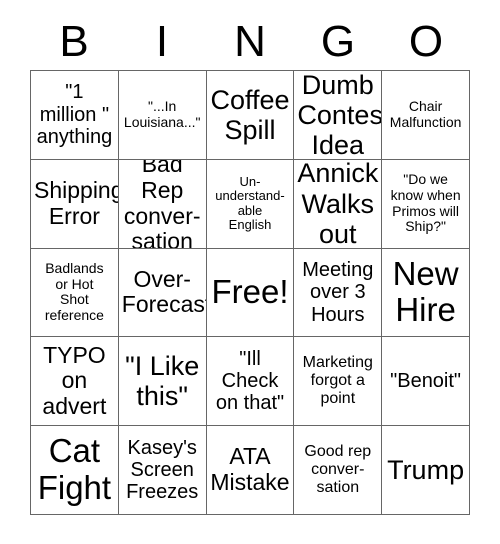 The image size is (500, 544). I want to click on bingo-cell: "Ill Check on that", so click(250, 382).